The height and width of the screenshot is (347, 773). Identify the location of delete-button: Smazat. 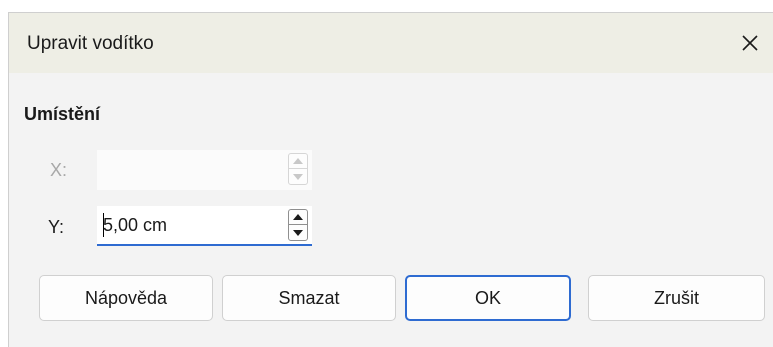
(309, 298).